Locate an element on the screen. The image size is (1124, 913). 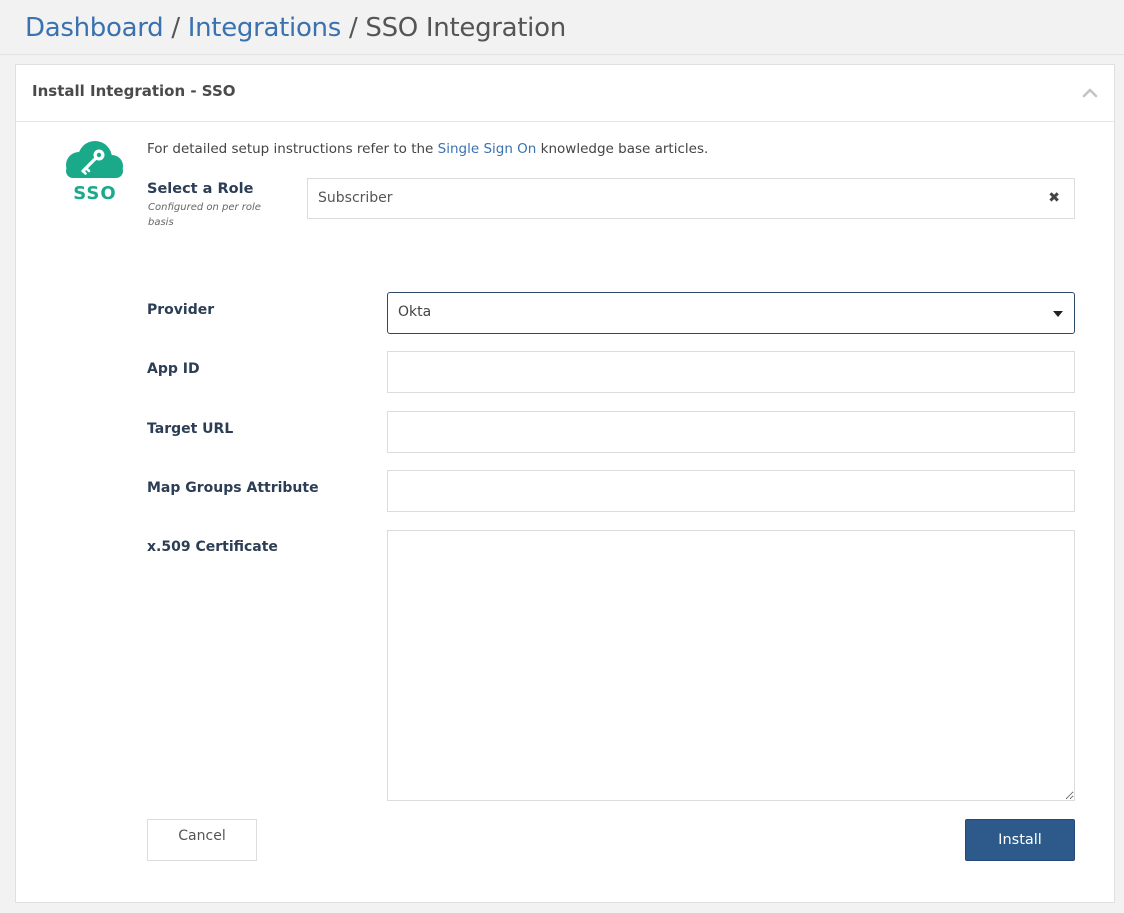
target-url-label: Target URL is located at coordinates (190, 429).